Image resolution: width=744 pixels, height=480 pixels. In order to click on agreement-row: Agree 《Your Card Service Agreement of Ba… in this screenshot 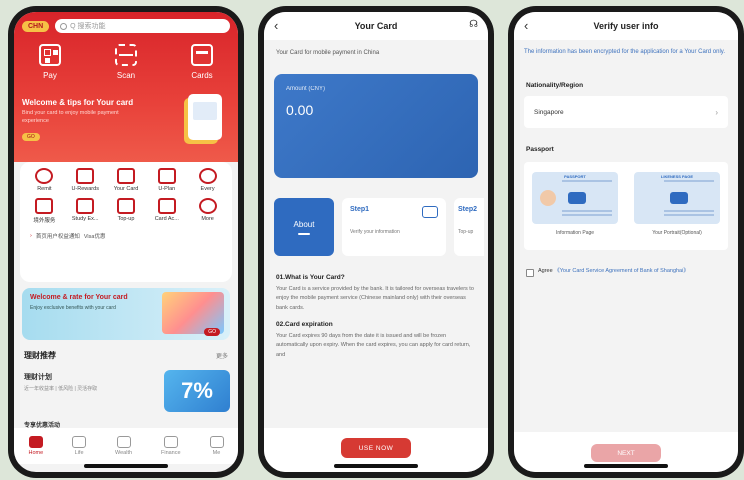, I will do `click(626, 272)`.